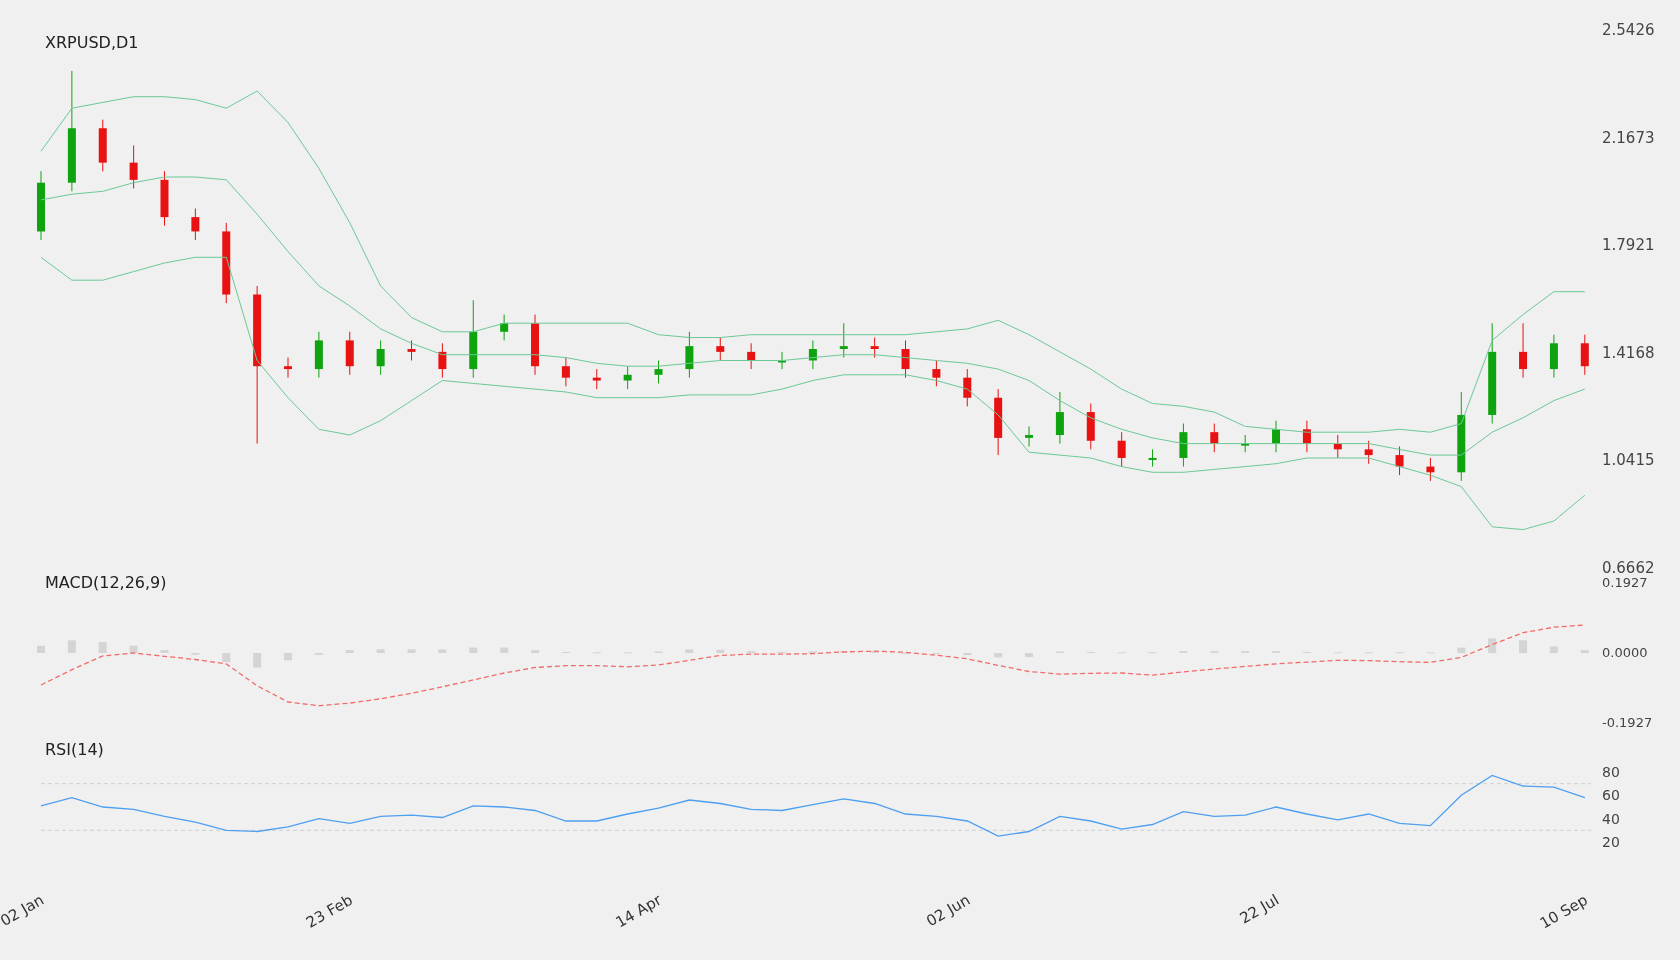  Describe the element at coordinates (1625, 582) in the screenshot. I see `axis-label: 0.1927` at that location.